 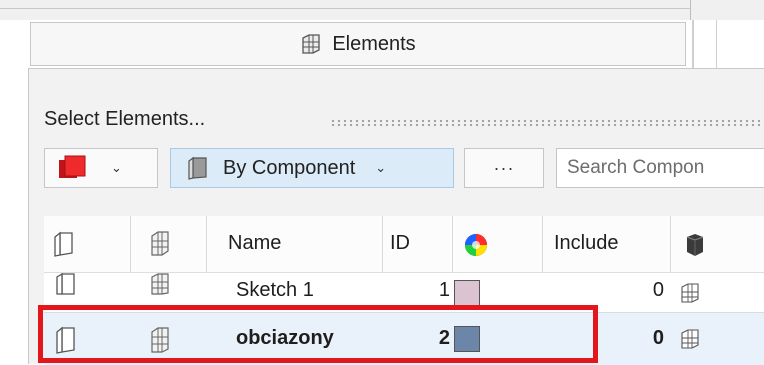 I want to click on panel-drag-handle, so click(x=547, y=123).